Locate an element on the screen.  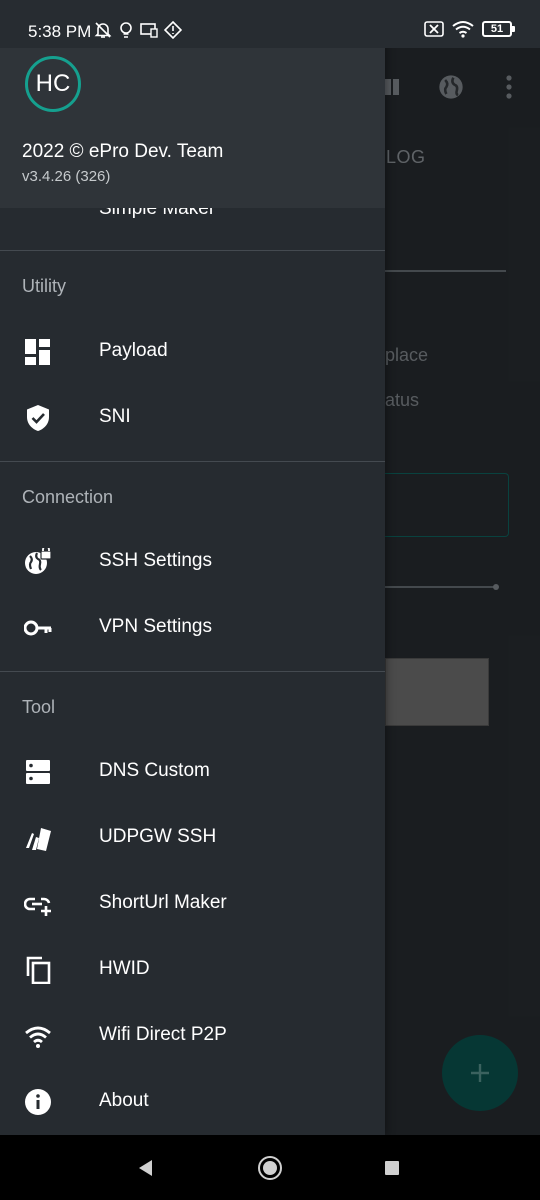
menu-item-label: Wifi Direct P2P is located at coordinates (163, 1034).